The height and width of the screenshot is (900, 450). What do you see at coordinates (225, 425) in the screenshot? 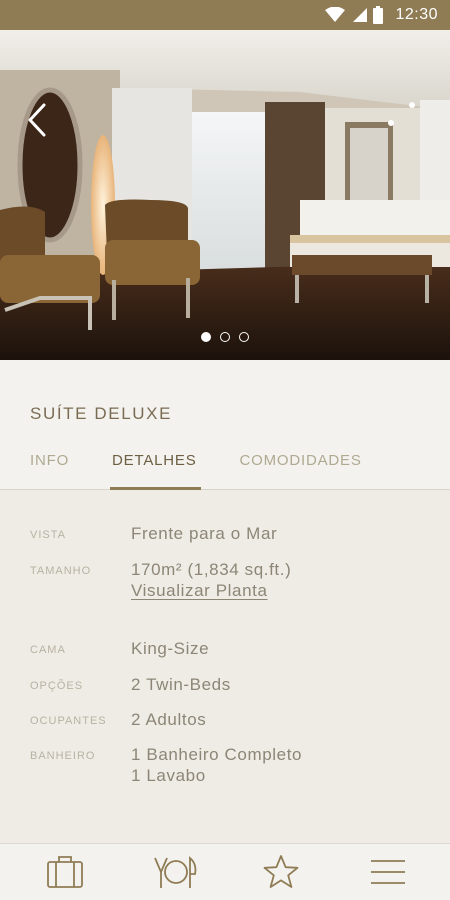
I see `room-header: SUÍTE DELUXE INFO DETALHES COMODIDADES` at bounding box center [225, 425].